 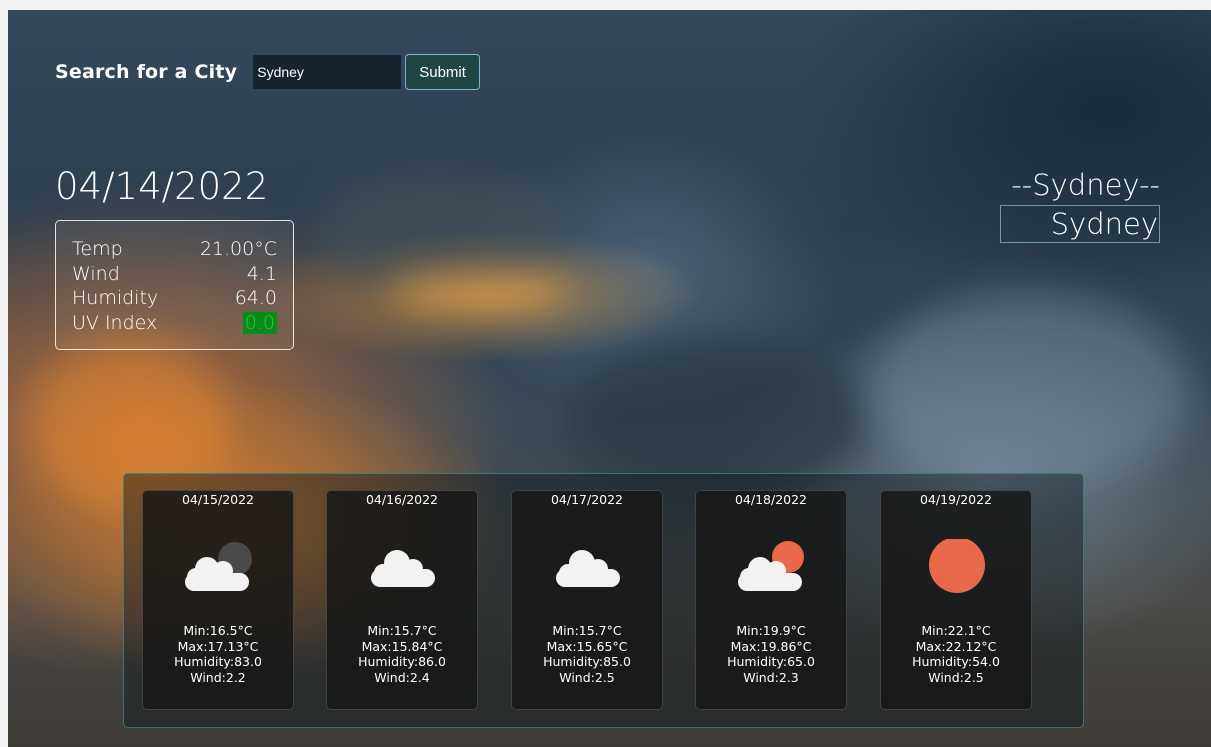 I want to click on temp-value: 21.00°C, so click(x=238, y=249).